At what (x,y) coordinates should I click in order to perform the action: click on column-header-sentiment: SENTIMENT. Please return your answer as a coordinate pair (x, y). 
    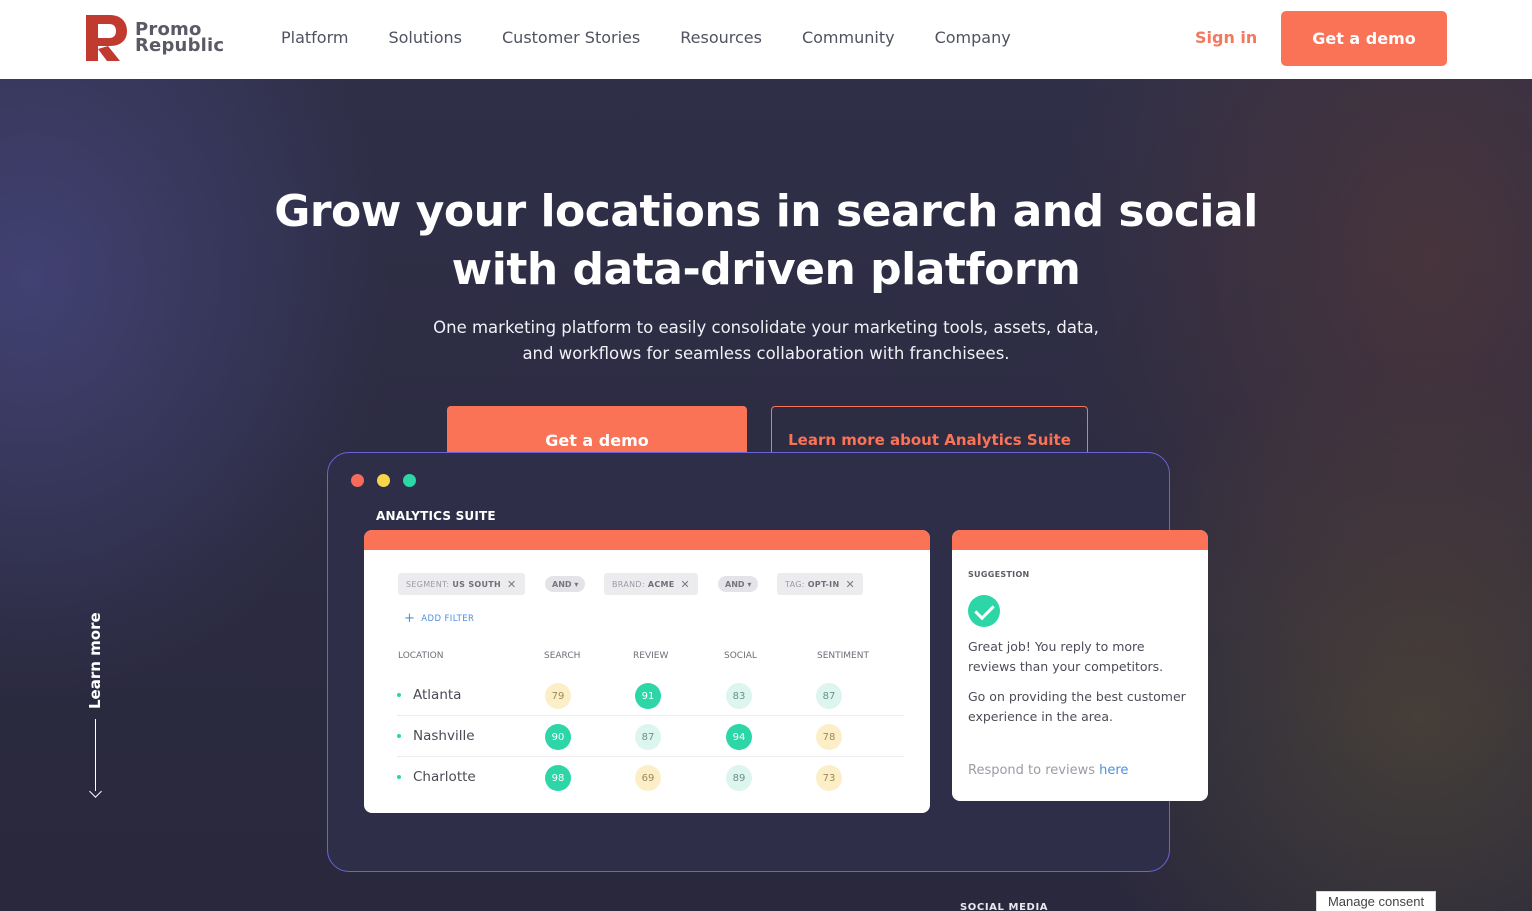
    Looking at the image, I should click on (843, 656).